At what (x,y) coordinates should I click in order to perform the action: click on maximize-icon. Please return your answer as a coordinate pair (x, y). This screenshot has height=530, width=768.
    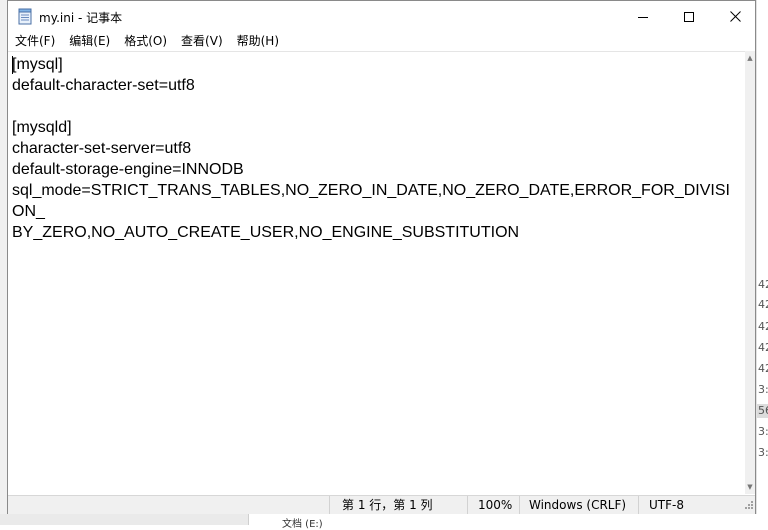
    Looking at the image, I should click on (689, 16).